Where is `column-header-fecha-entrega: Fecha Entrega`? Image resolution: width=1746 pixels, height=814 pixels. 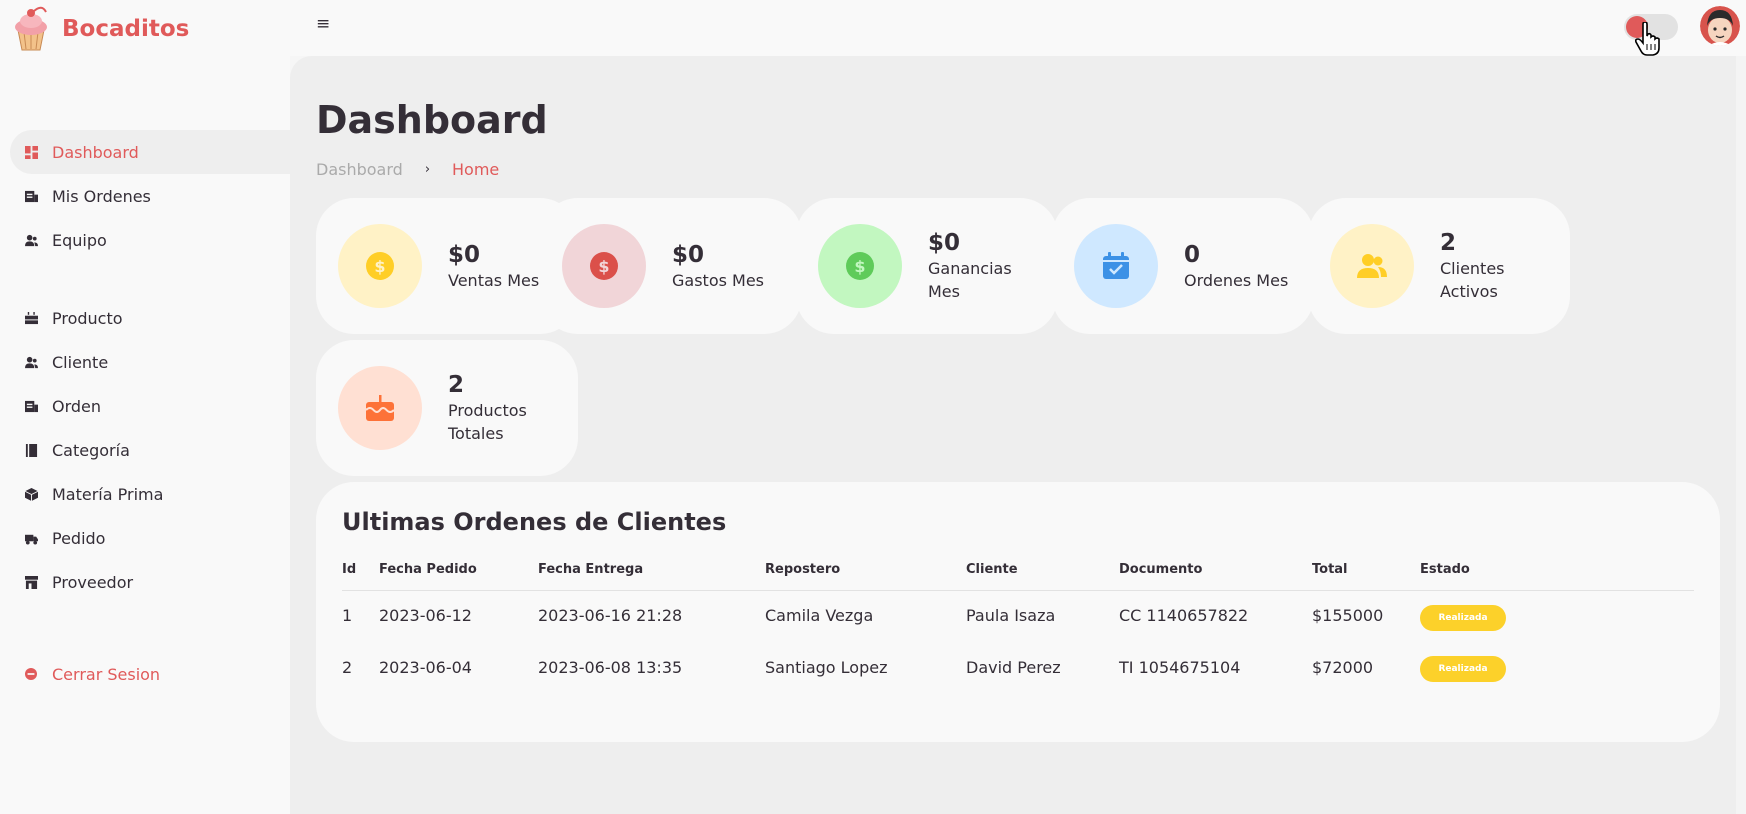
column-header-fecha-entrega: Fecha Entrega is located at coordinates (590, 569).